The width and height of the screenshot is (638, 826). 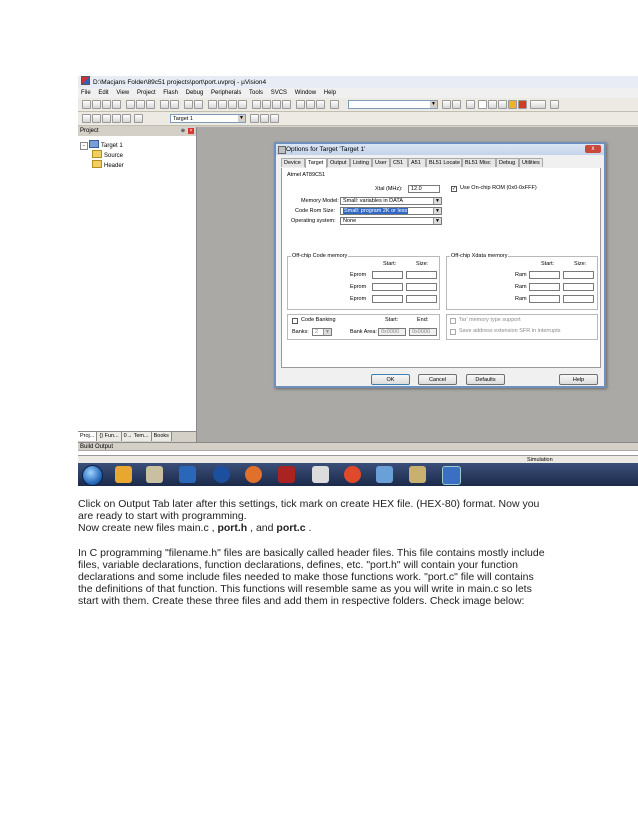 I want to click on target-select: Target 1 ▼, so click(x=208, y=118).